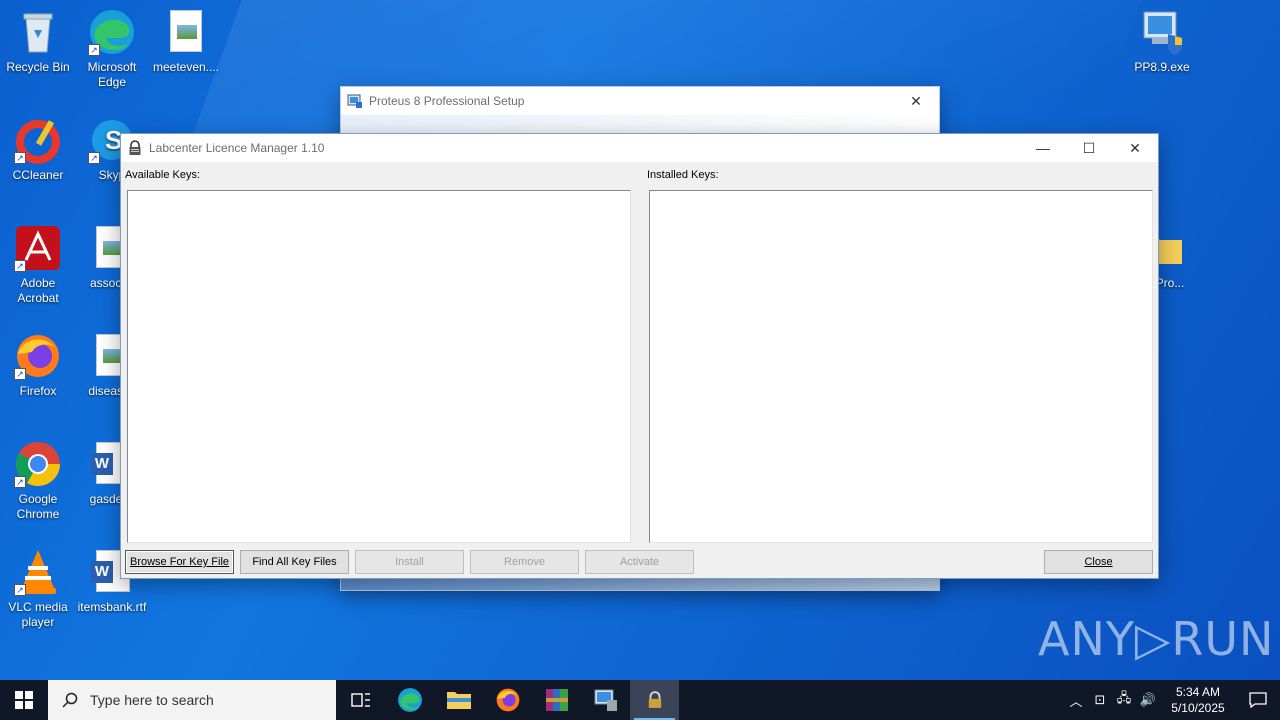 The image size is (1280, 720). I want to click on activate-button-label: Activate, so click(639, 562).